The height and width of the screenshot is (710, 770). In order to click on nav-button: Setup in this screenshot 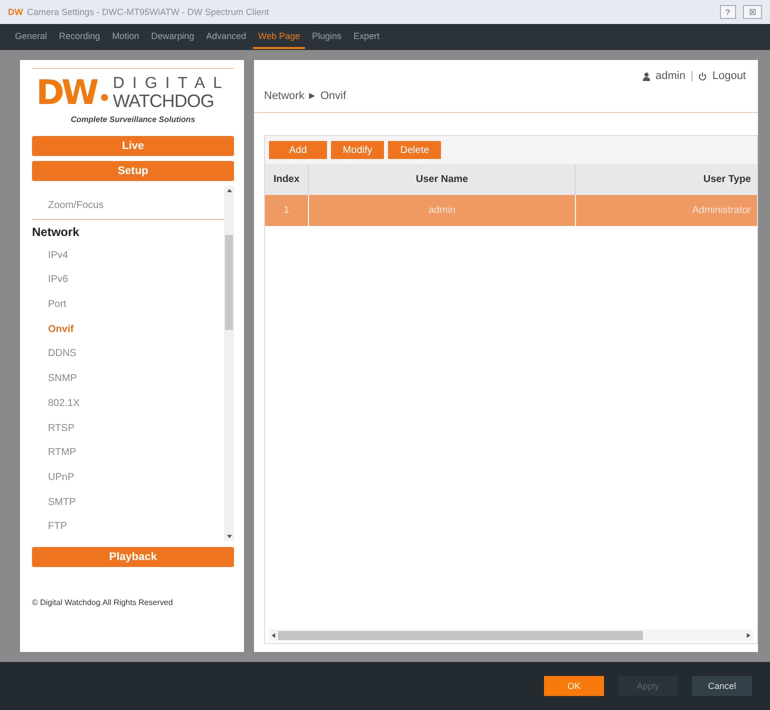, I will do `click(133, 171)`.